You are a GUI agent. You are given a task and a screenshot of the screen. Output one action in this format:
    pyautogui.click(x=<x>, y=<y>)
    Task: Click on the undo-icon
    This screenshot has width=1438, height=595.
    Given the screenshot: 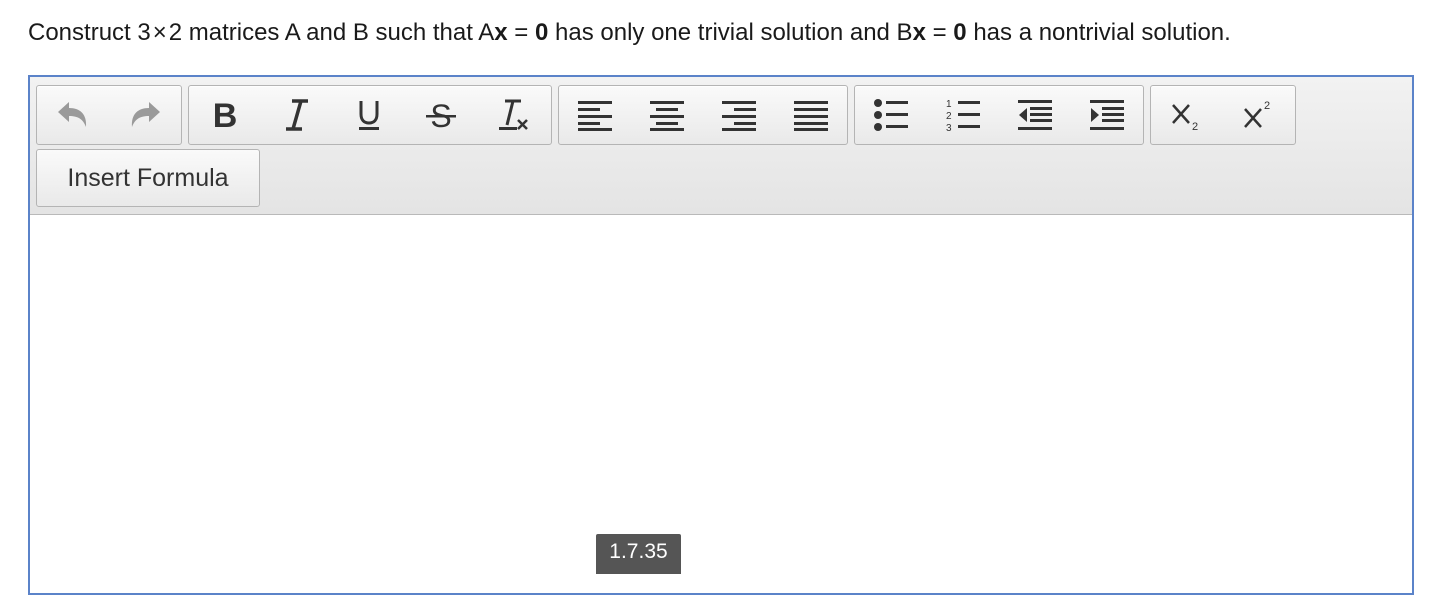 What is the action you would take?
    pyautogui.click(x=72, y=114)
    